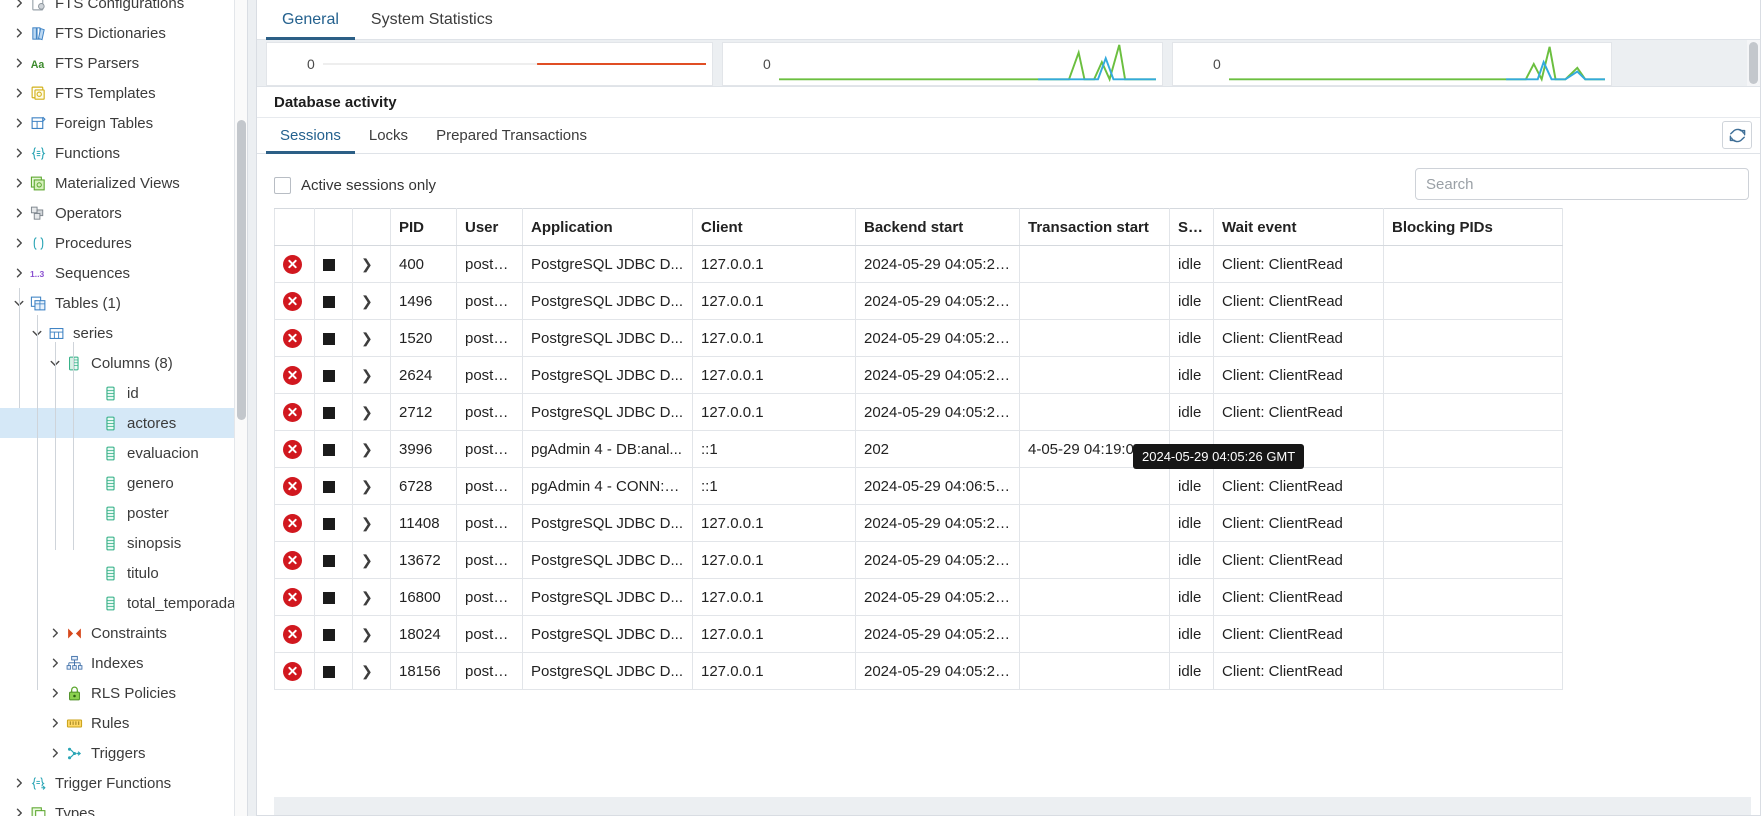 This screenshot has width=1761, height=816. What do you see at coordinates (423, 227) in the screenshot?
I see `col-pid: PID` at bounding box center [423, 227].